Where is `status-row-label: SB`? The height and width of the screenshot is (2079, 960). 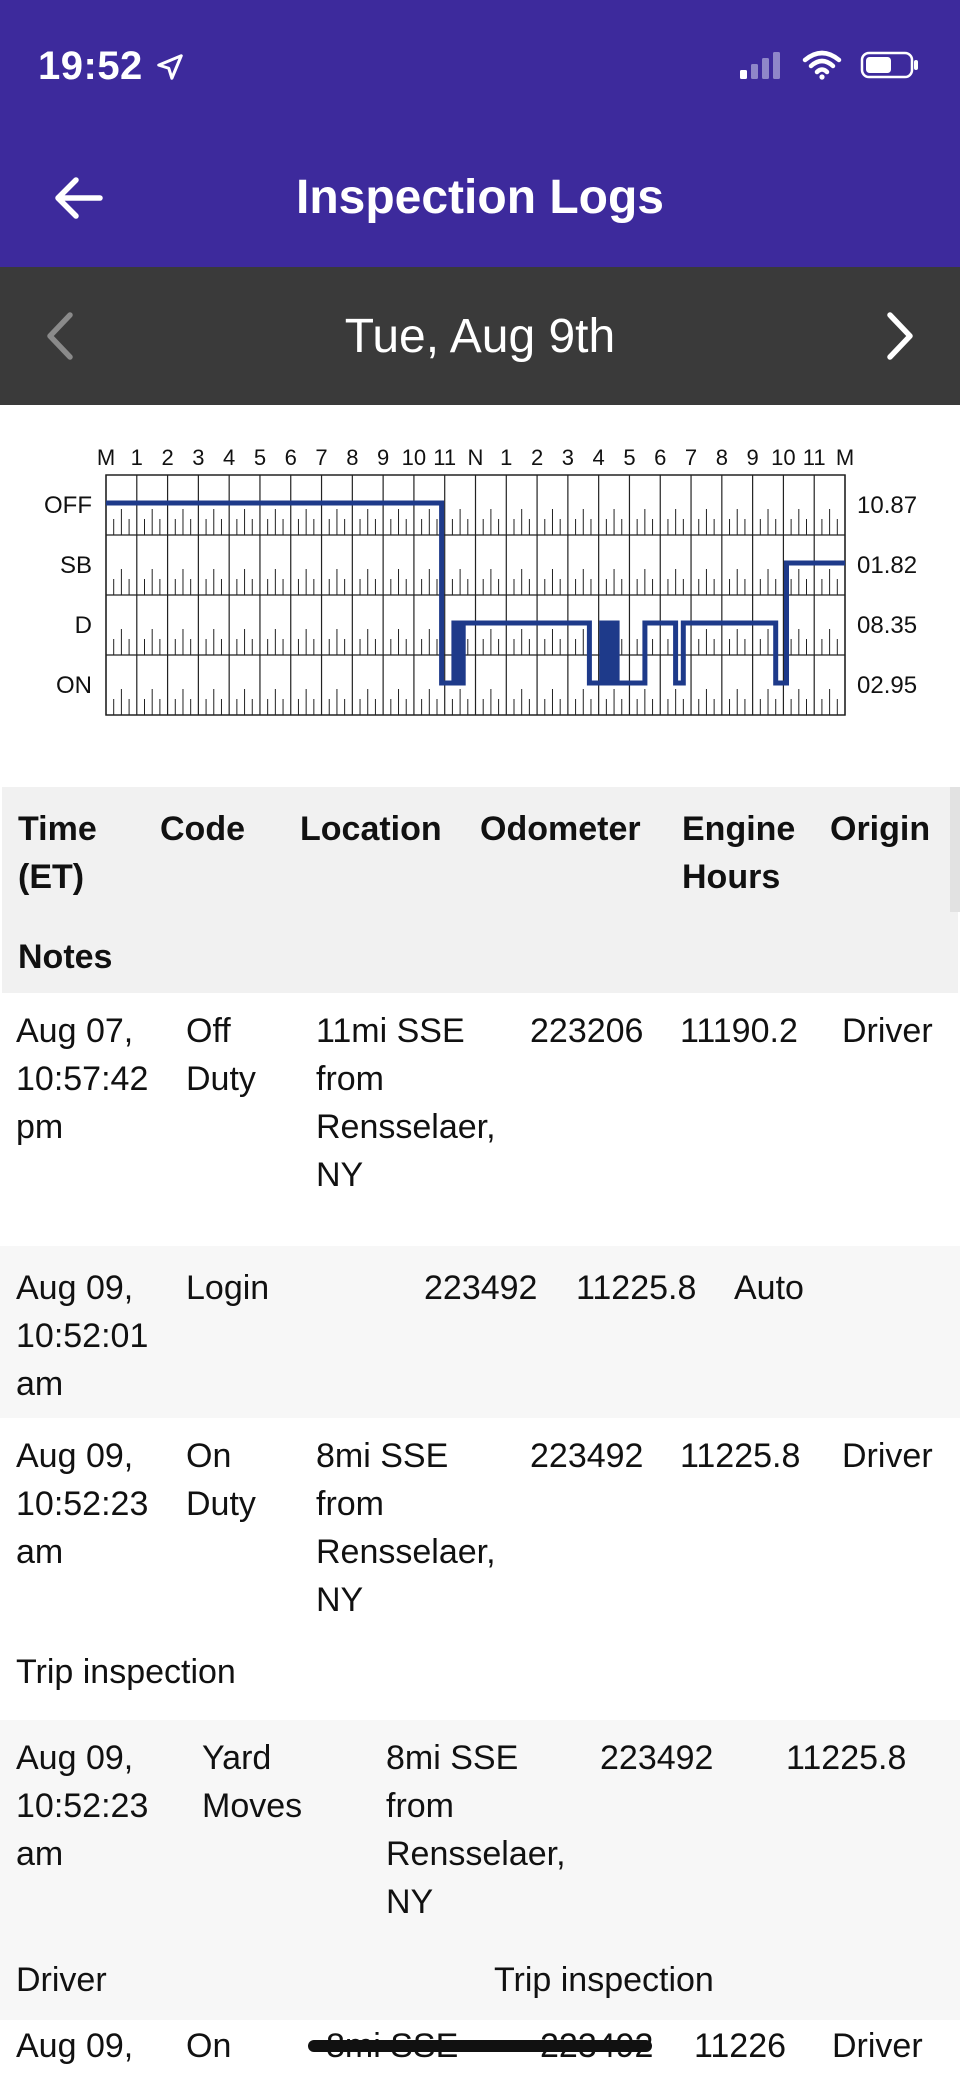 status-row-label: SB is located at coordinates (76, 565).